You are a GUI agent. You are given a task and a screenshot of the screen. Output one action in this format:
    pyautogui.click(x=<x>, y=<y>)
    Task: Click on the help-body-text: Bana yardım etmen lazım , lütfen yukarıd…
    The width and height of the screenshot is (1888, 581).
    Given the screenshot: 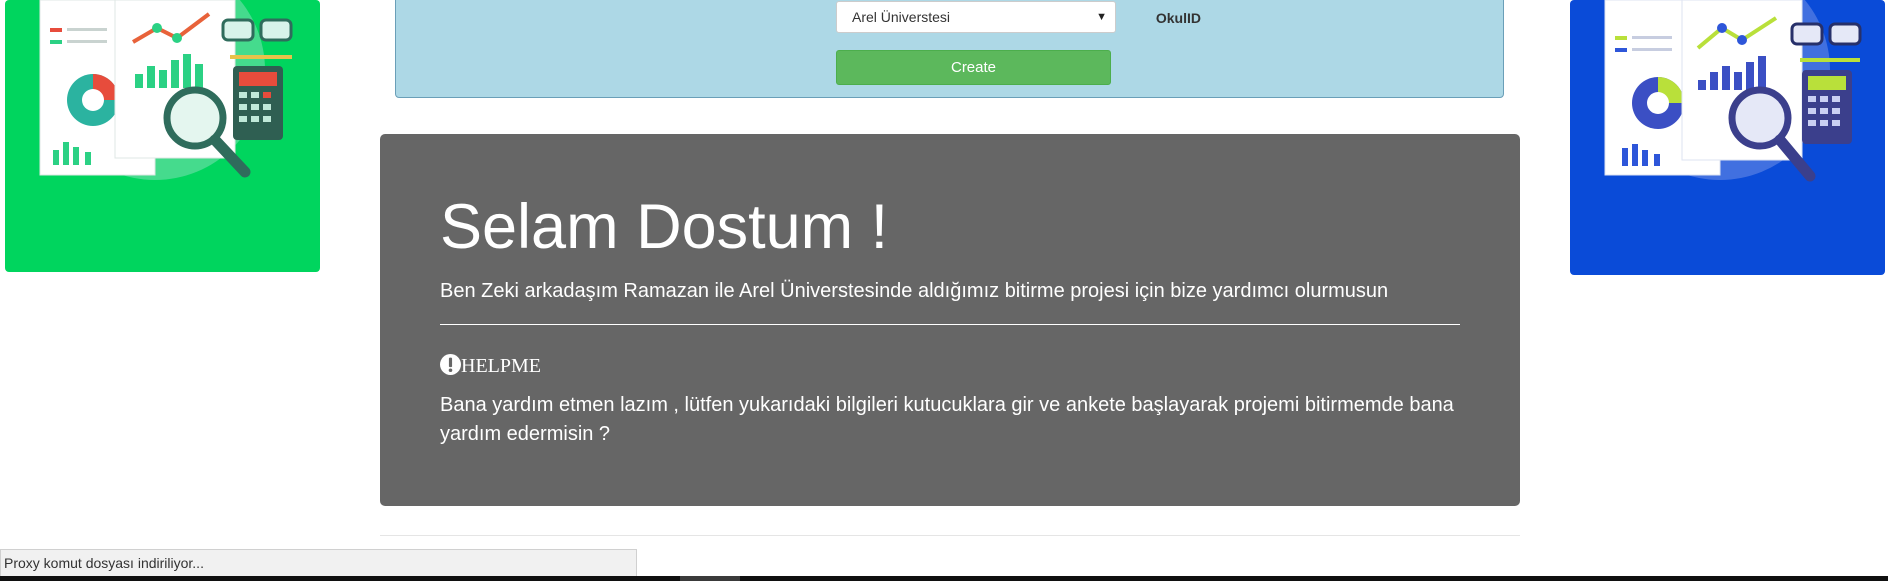 What is the action you would take?
    pyautogui.click(x=947, y=419)
    